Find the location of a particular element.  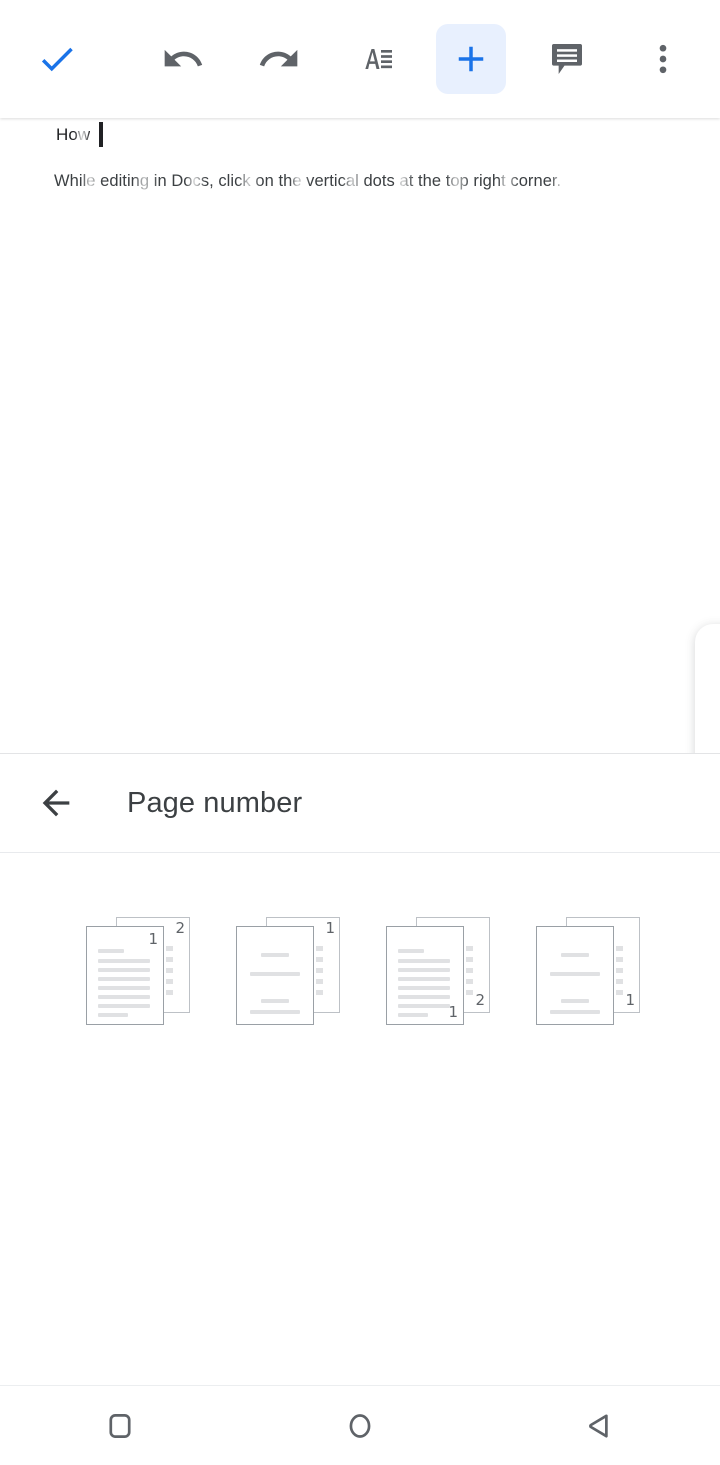

panel-back-button is located at coordinates (56, 803).